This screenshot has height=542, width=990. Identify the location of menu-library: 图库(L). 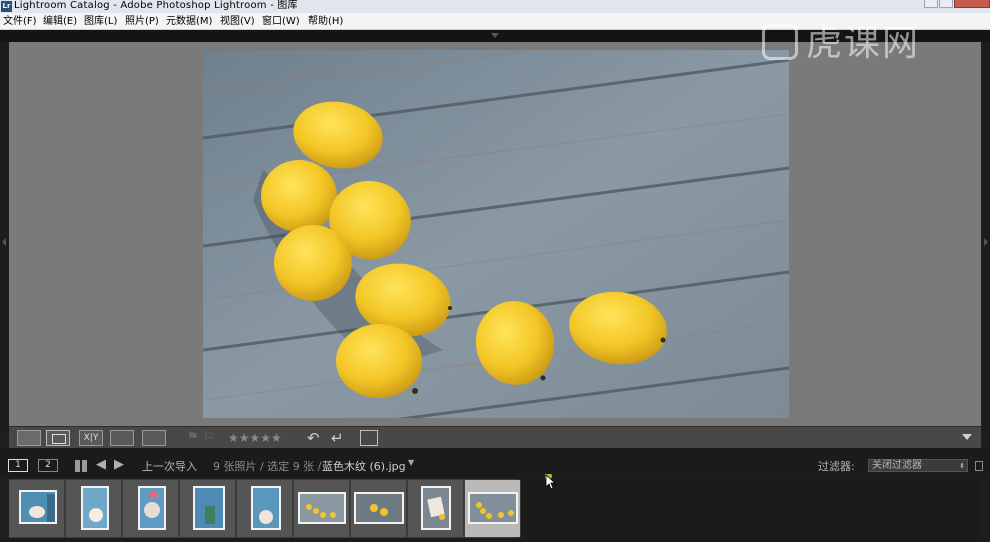
(100, 21).